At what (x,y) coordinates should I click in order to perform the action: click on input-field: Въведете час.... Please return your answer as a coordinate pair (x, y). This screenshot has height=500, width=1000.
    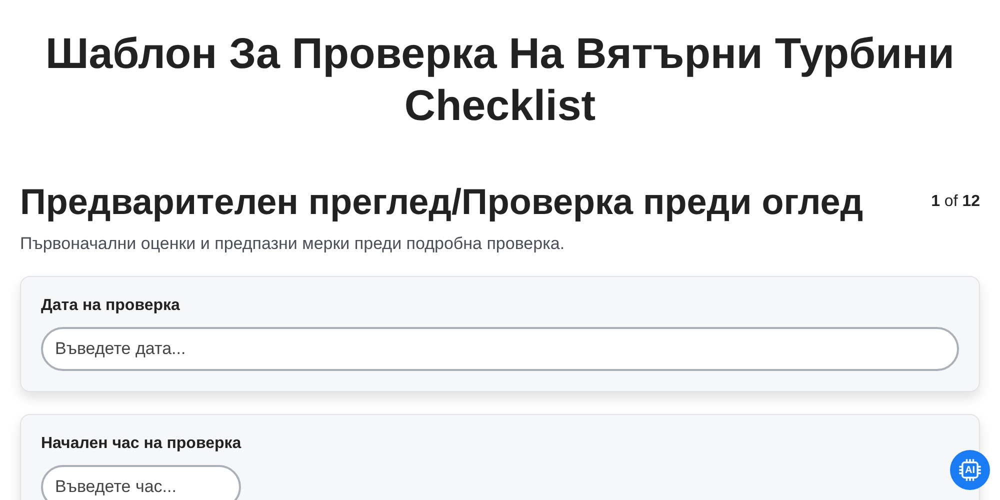
    Looking at the image, I should click on (141, 482).